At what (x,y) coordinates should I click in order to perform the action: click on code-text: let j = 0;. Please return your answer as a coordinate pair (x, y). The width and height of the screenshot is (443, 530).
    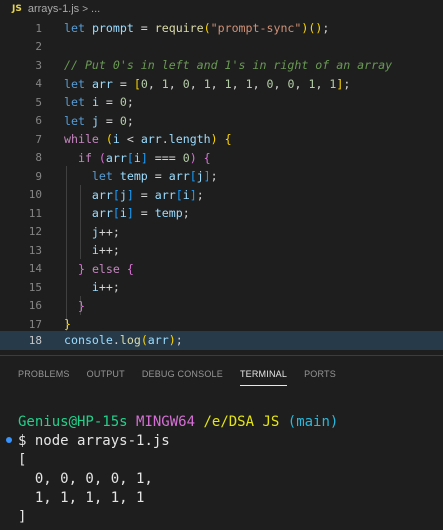
    Looking at the image, I should click on (99, 120).